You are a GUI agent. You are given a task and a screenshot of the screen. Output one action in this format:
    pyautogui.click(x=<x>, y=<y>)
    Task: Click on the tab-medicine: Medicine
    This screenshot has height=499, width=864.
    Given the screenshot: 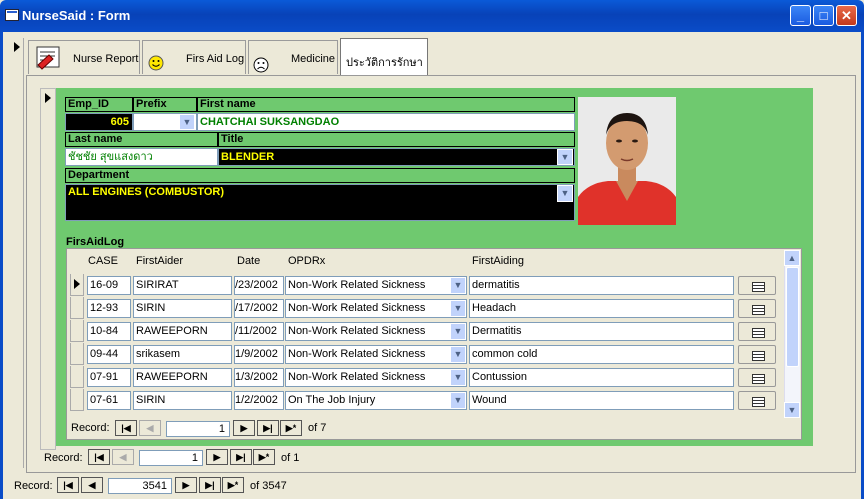 What is the action you would take?
    pyautogui.click(x=293, y=57)
    